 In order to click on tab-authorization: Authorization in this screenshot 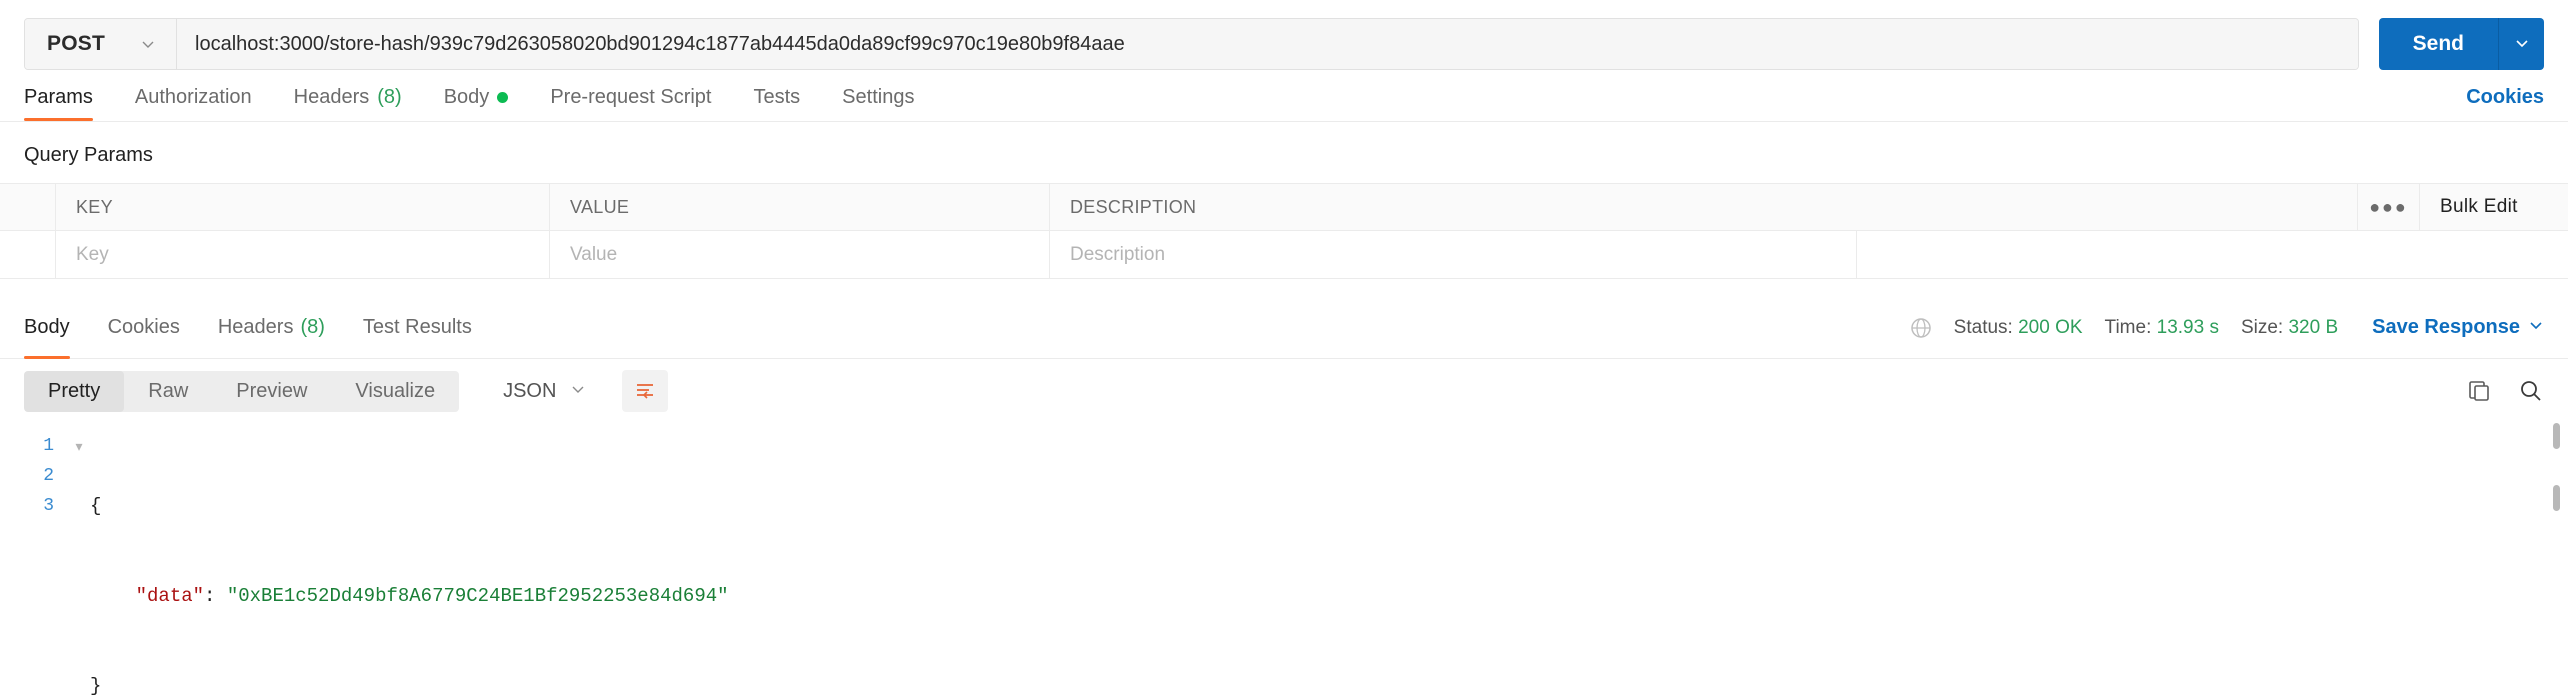, I will do `click(193, 103)`.